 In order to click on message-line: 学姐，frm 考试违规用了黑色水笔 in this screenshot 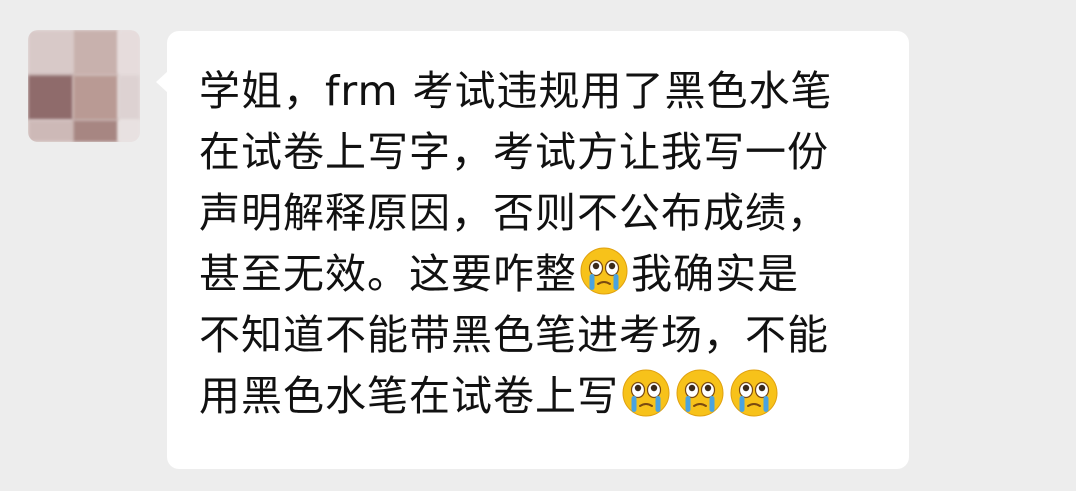, I will do `click(516, 91)`.